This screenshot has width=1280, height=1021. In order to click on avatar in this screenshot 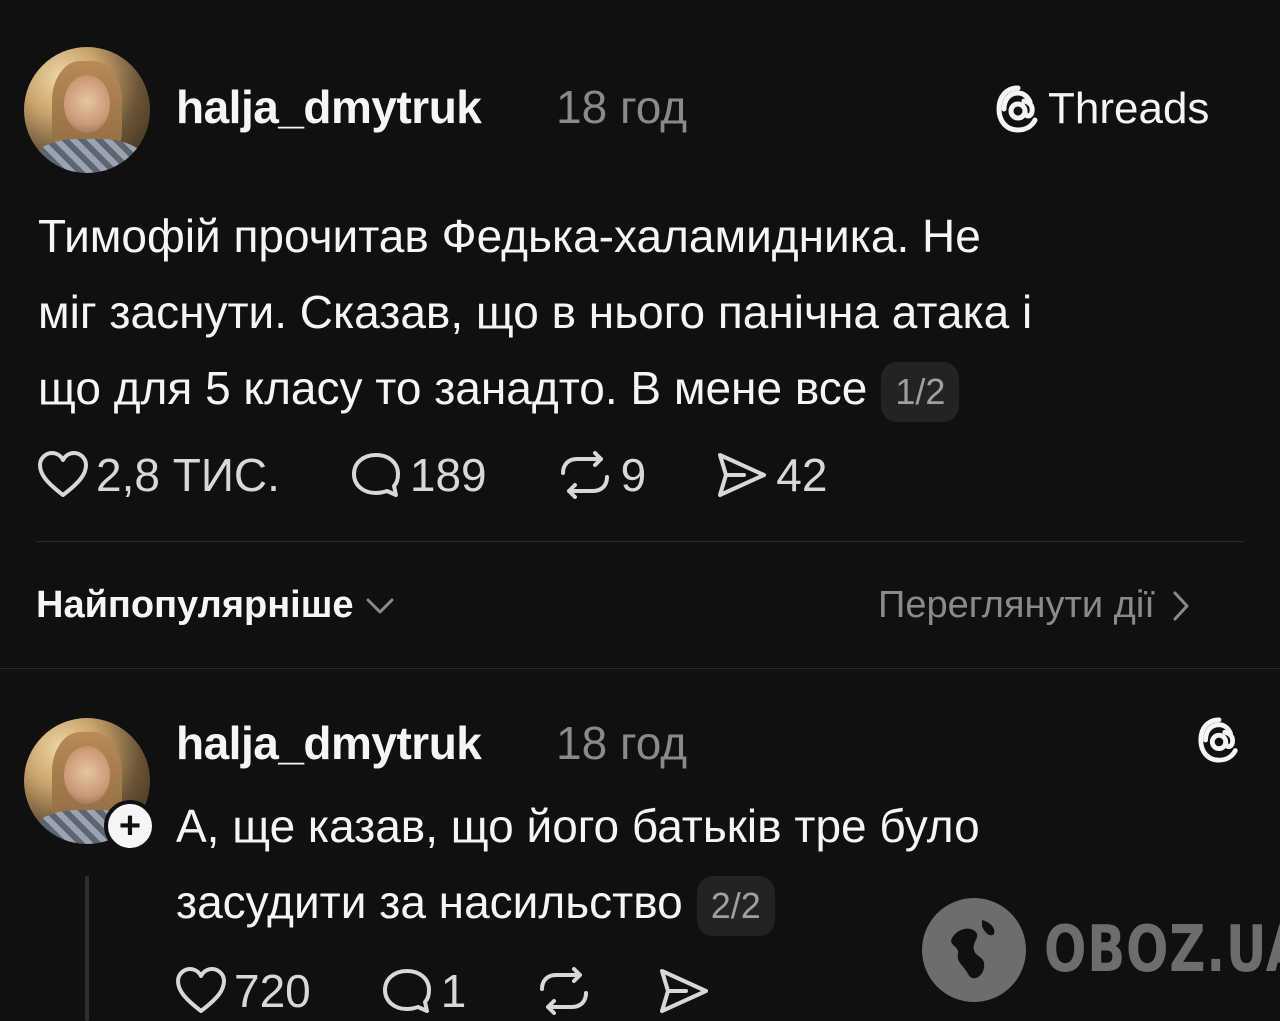, I will do `click(87, 110)`.